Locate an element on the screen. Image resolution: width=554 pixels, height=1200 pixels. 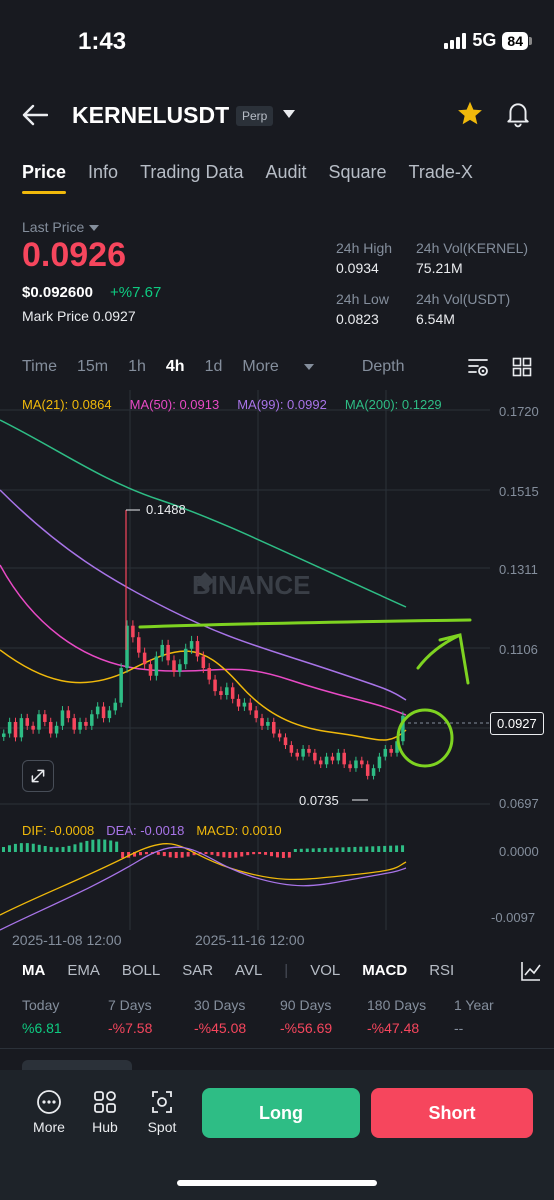
nav-hub: Hub is located at coordinates (105, 1111).